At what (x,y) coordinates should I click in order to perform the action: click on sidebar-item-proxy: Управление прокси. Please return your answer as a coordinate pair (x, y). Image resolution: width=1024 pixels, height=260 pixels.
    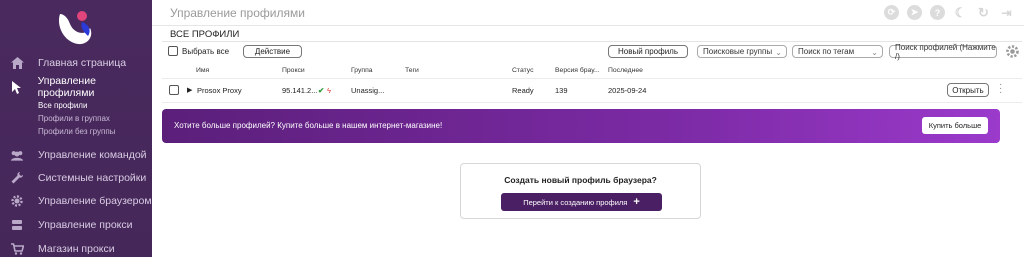
    Looking at the image, I should click on (76, 225).